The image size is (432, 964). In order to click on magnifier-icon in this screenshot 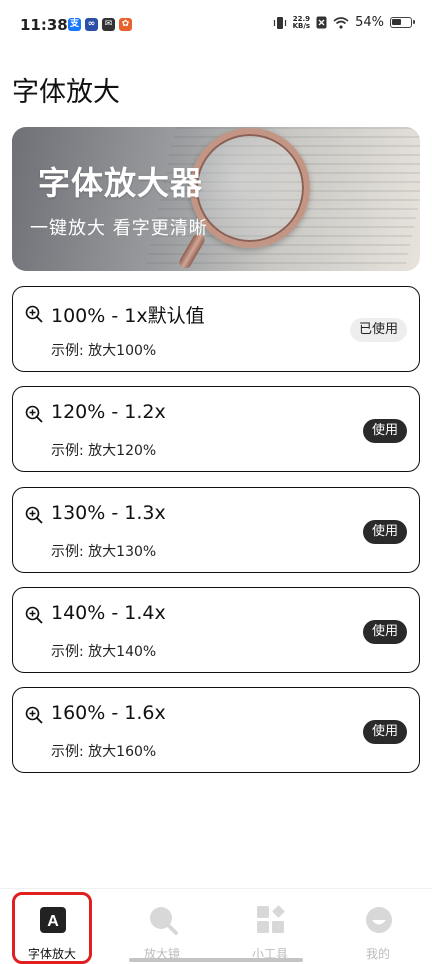, I will do `click(164, 921)`.